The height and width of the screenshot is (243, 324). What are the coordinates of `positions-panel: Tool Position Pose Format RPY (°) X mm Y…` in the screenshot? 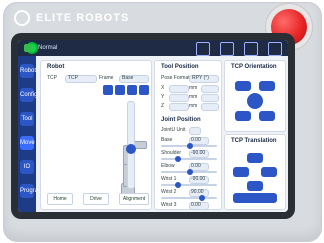 It's located at (188, 135).